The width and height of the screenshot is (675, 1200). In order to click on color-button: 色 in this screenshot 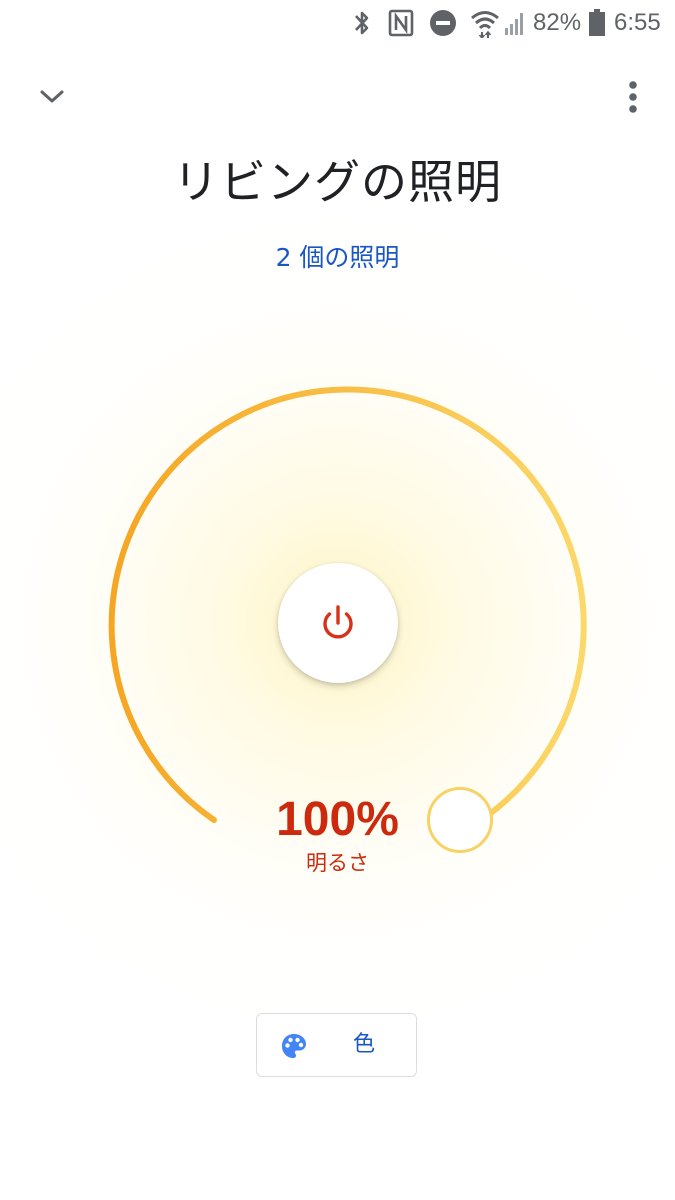, I will do `click(336, 1045)`.